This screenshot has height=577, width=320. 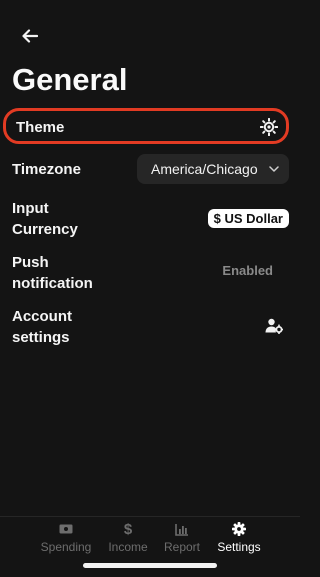 What do you see at coordinates (66, 537) in the screenshot?
I see `tab-spending: Spending` at bounding box center [66, 537].